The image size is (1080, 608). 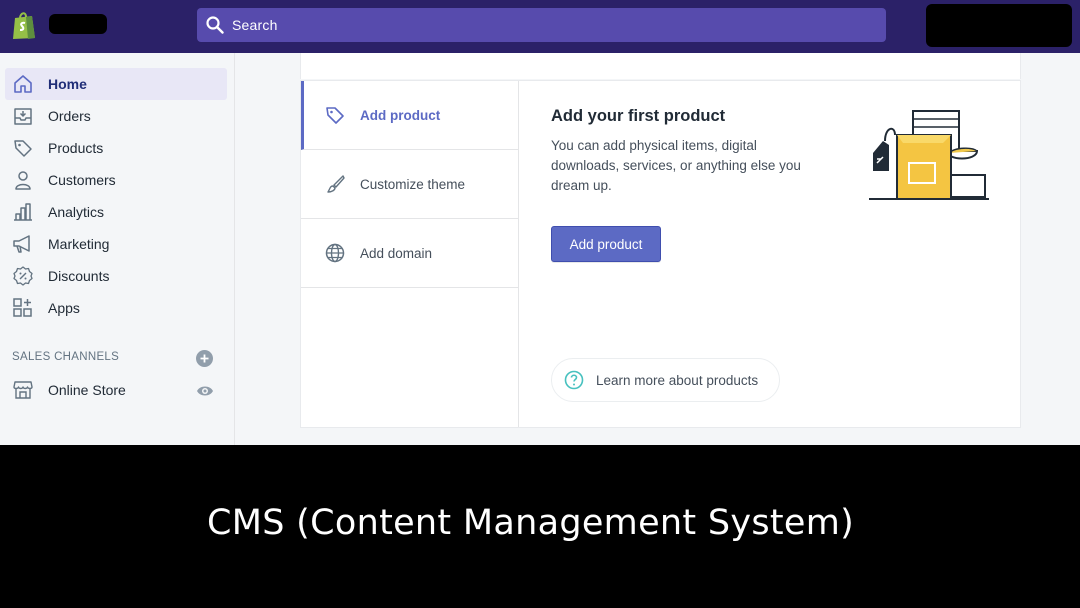 What do you see at coordinates (205, 391) in the screenshot?
I see `eye-icon` at bounding box center [205, 391].